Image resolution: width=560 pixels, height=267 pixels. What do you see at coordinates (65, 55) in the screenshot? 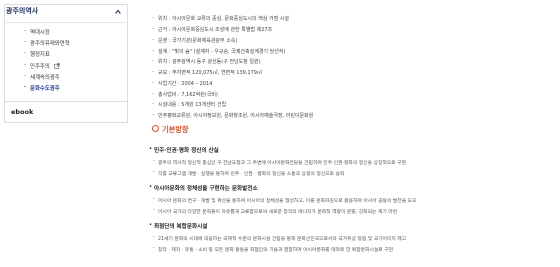
I see `sidebar-item-admin-indicators: - 행정지표` at bounding box center [65, 55].